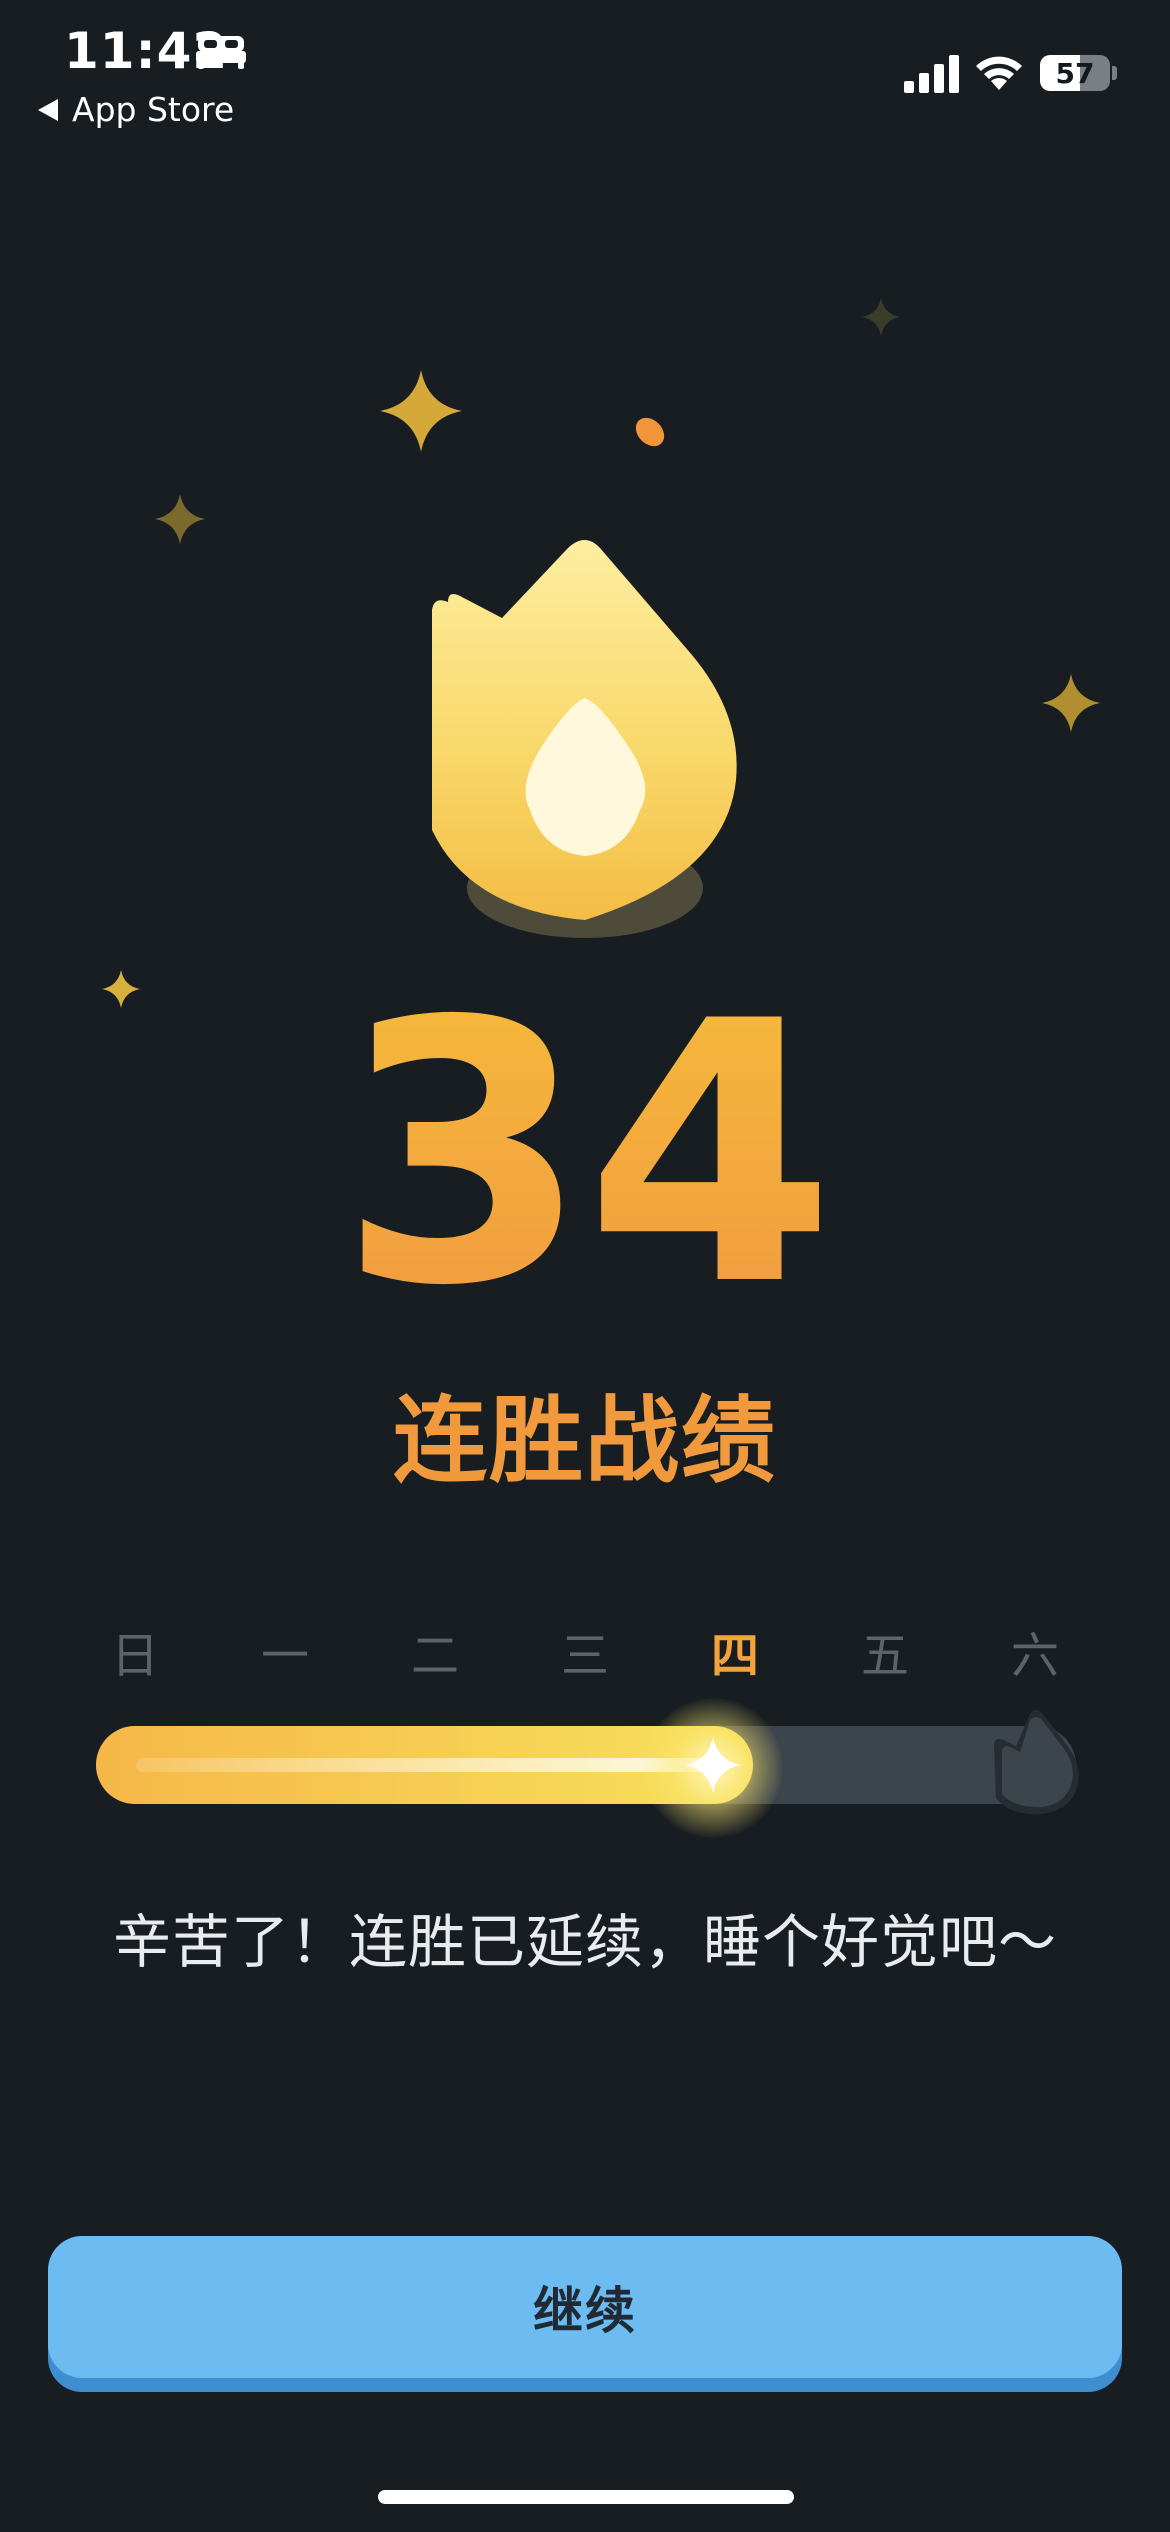  I want to click on progress-sparkle-icon, so click(713, 1765).